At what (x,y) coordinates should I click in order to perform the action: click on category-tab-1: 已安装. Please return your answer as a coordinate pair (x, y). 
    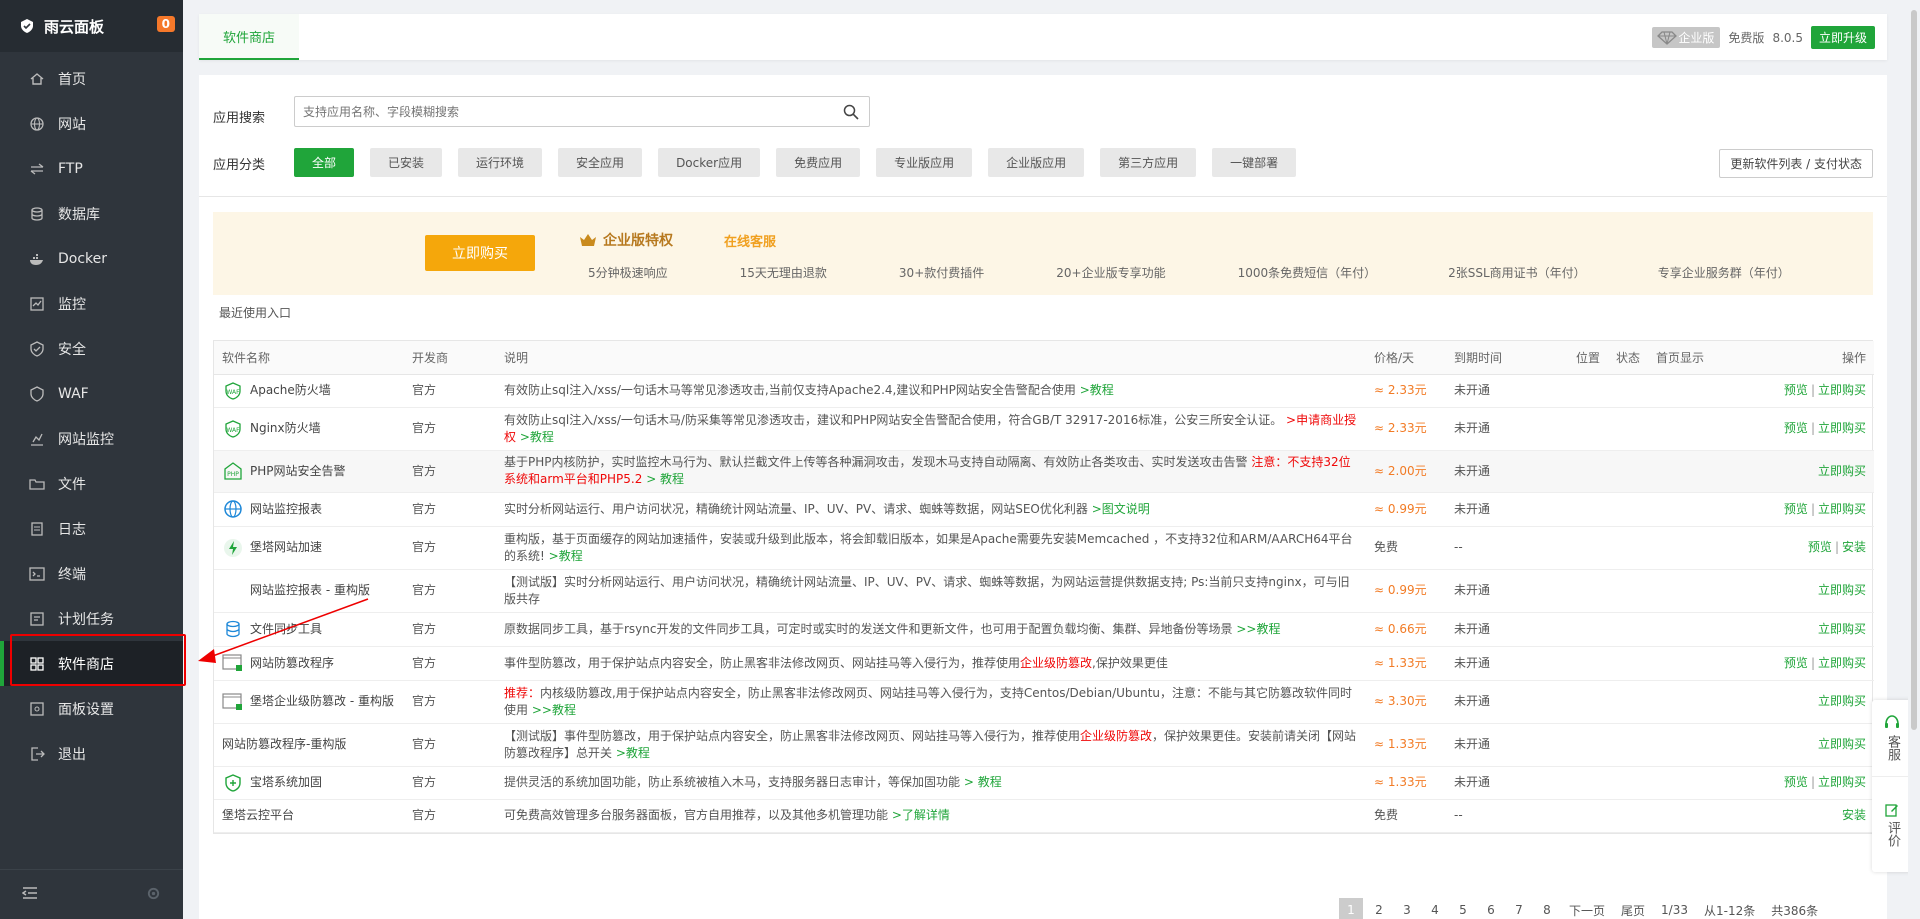
    Looking at the image, I should click on (406, 162).